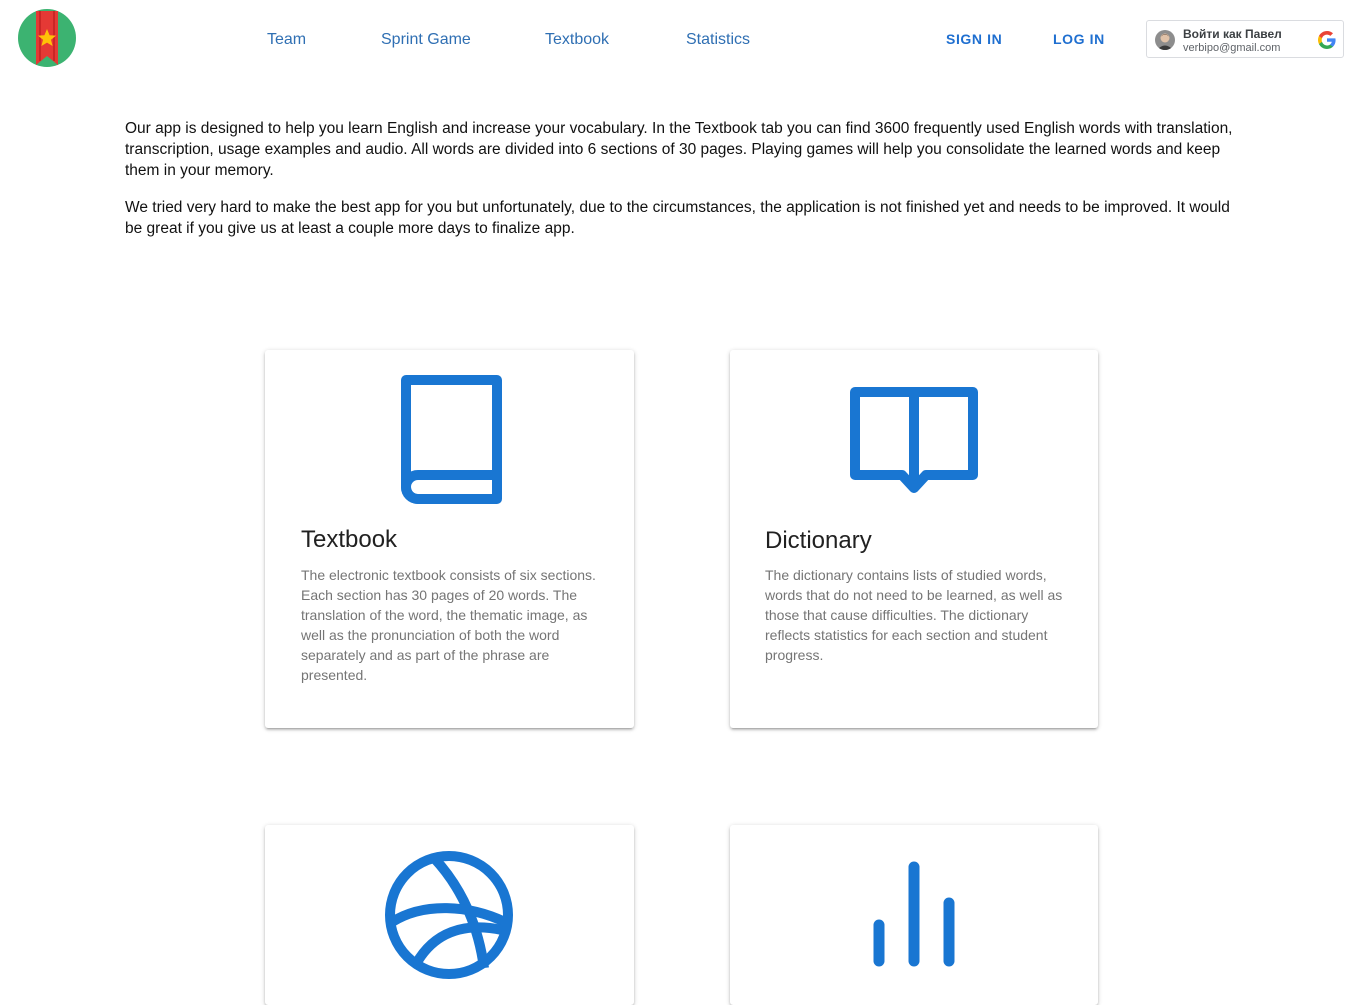 The height and width of the screenshot is (1005, 1360). Describe the element at coordinates (914, 442) in the screenshot. I see `open-book-icon` at that location.